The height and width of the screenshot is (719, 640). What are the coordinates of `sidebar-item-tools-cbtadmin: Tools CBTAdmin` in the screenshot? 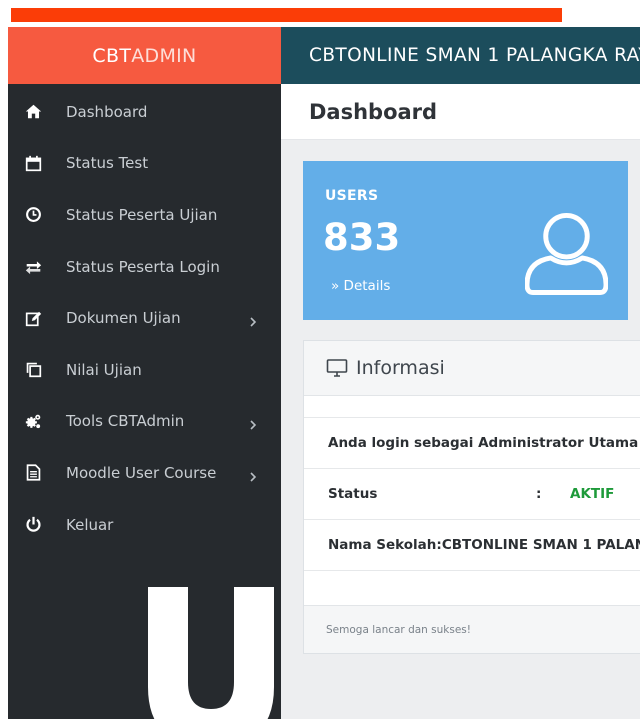 It's located at (144, 422).